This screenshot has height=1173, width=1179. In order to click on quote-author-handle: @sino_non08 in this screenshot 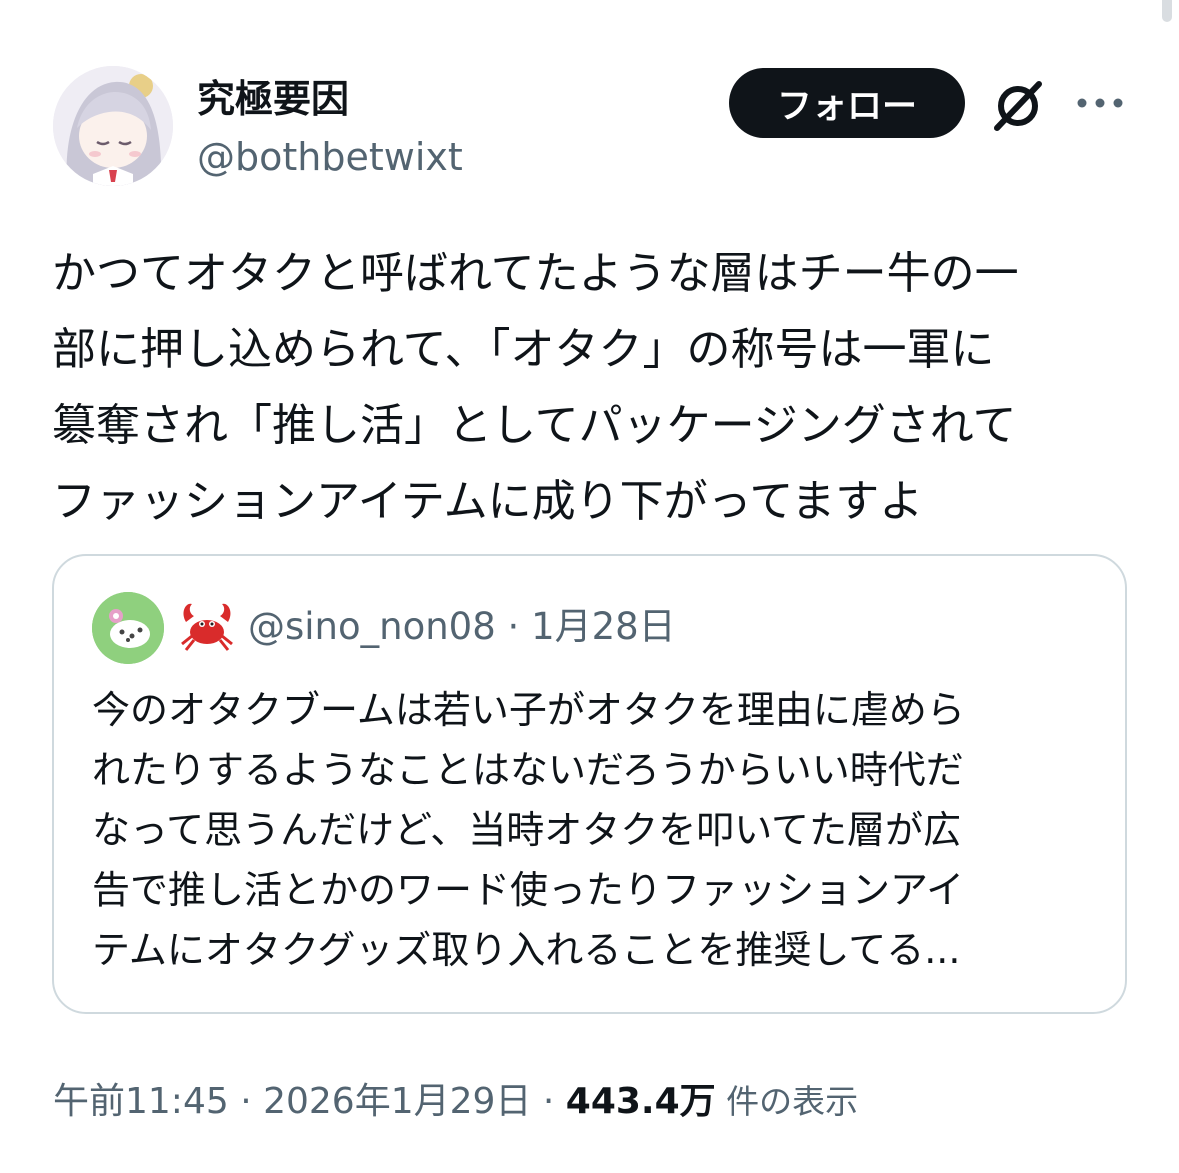, I will do `click(372, 626)`.